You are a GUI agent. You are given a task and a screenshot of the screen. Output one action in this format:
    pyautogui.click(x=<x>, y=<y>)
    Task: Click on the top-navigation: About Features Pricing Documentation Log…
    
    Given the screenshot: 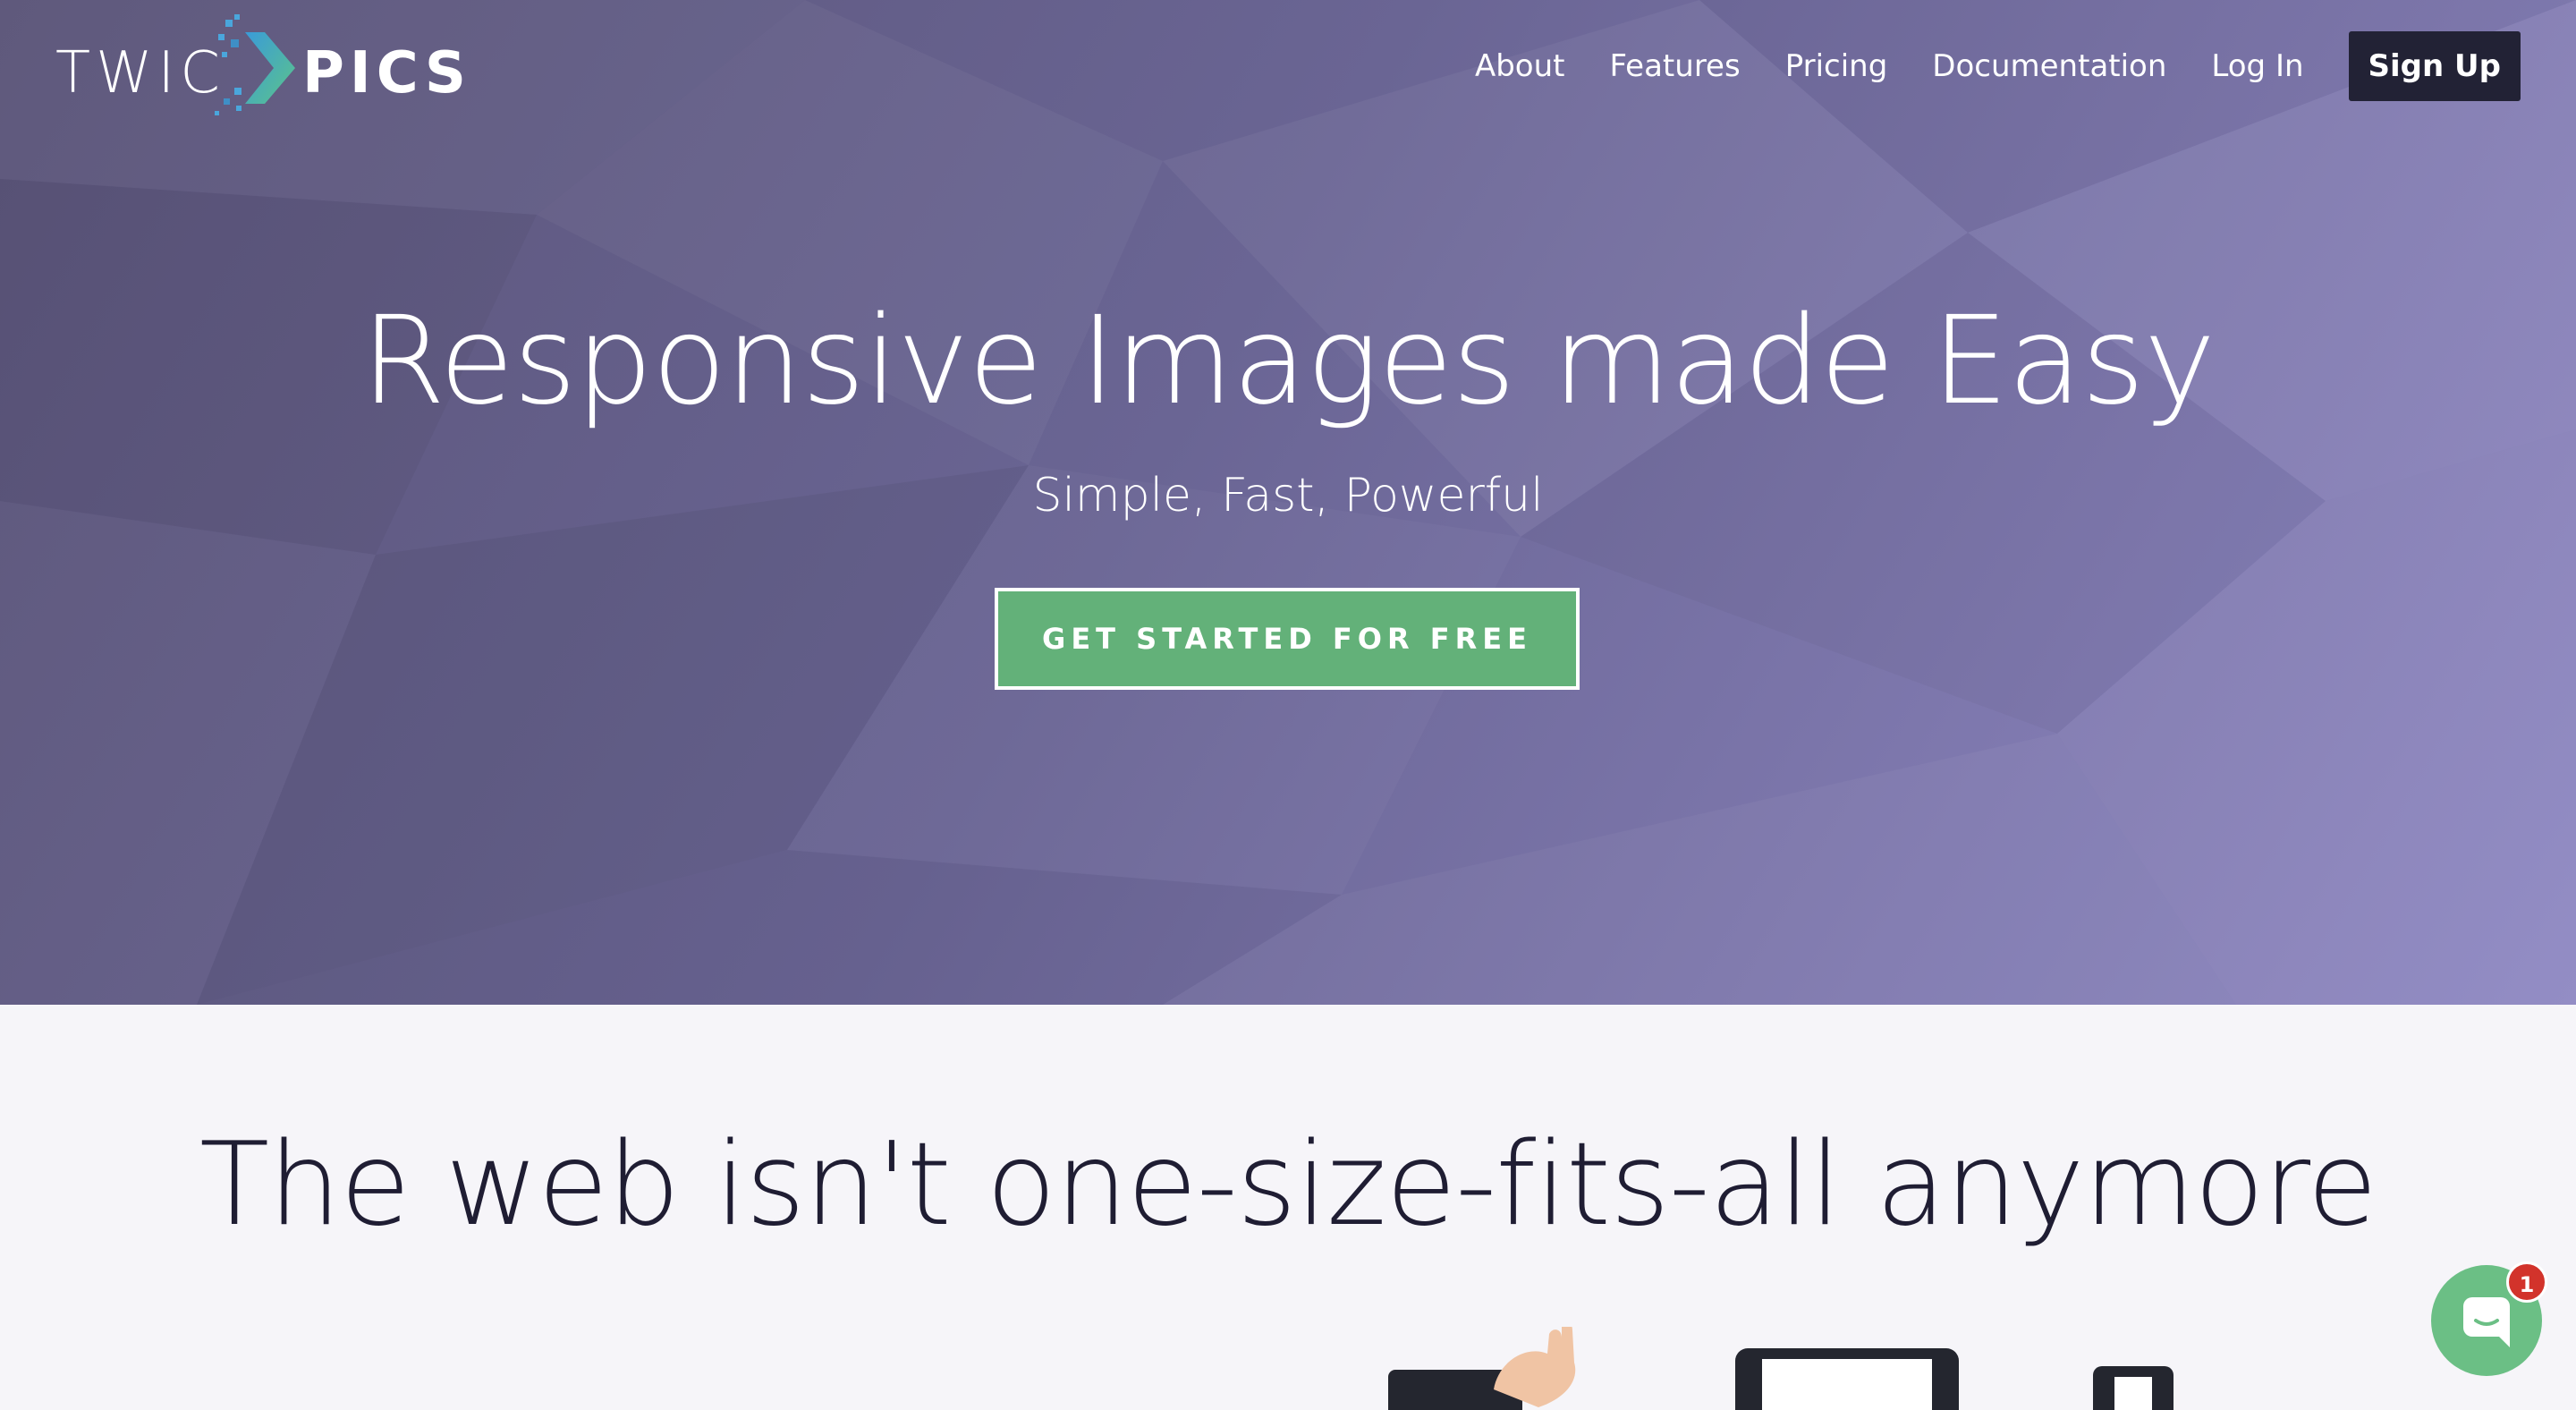 What is the action you would take?
    pyautogui.click(x=1987, y=66)
    